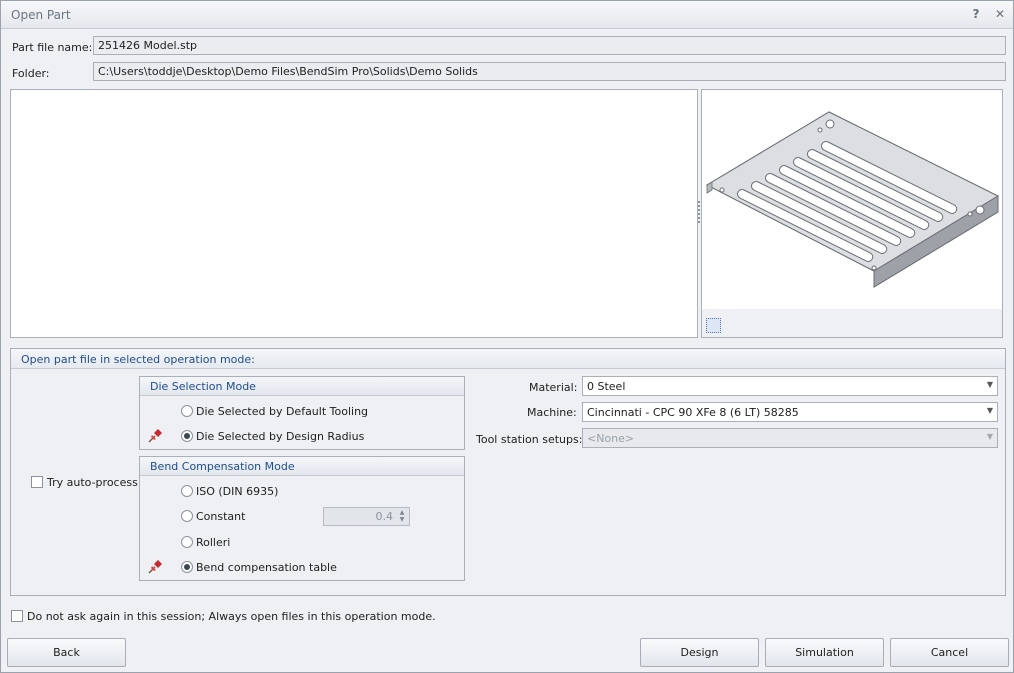 The image size is (1014, 673). I want to click on constant-value: 0.4, so click(384, 516).